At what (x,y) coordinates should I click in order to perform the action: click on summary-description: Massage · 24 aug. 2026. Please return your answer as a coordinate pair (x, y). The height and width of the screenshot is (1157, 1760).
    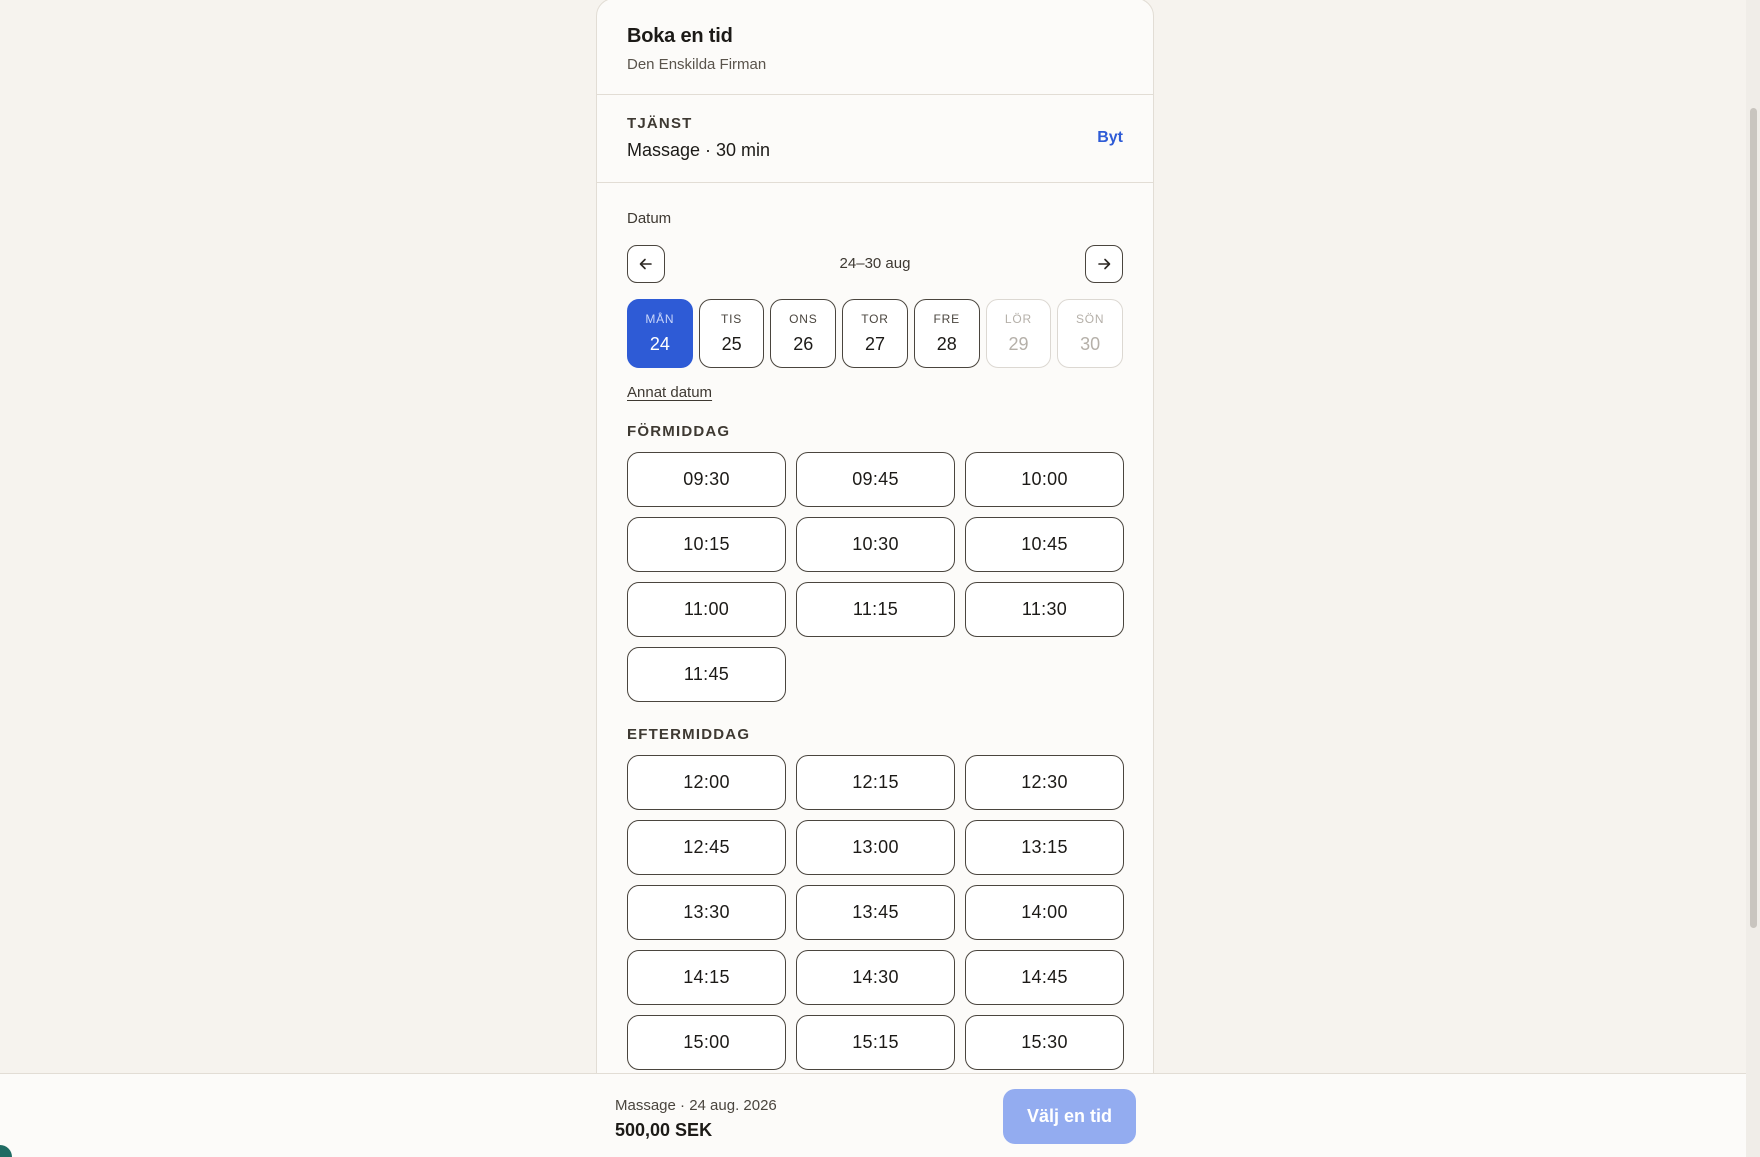
    Looking at the image, I should click on (696, 1105).